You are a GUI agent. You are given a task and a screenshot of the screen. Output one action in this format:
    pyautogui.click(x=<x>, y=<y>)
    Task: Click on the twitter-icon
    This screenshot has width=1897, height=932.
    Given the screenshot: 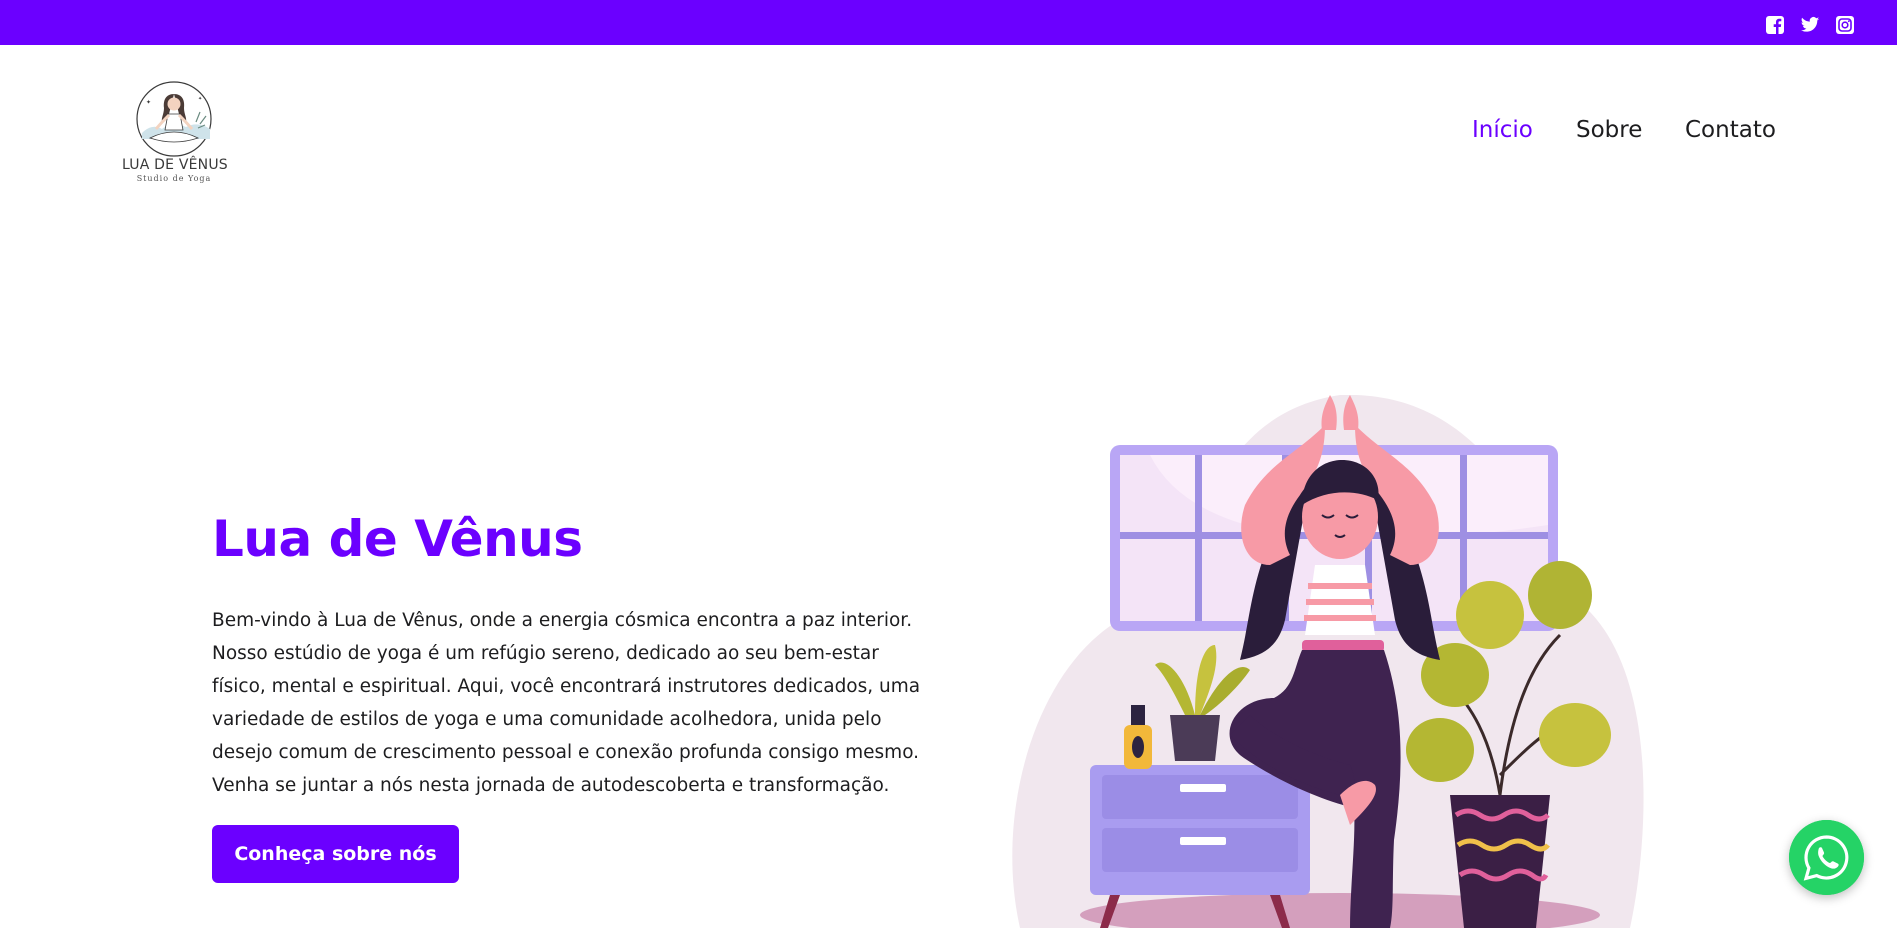 What is the action you would take?
    pyautogui.click(x=1810, y=25)
    